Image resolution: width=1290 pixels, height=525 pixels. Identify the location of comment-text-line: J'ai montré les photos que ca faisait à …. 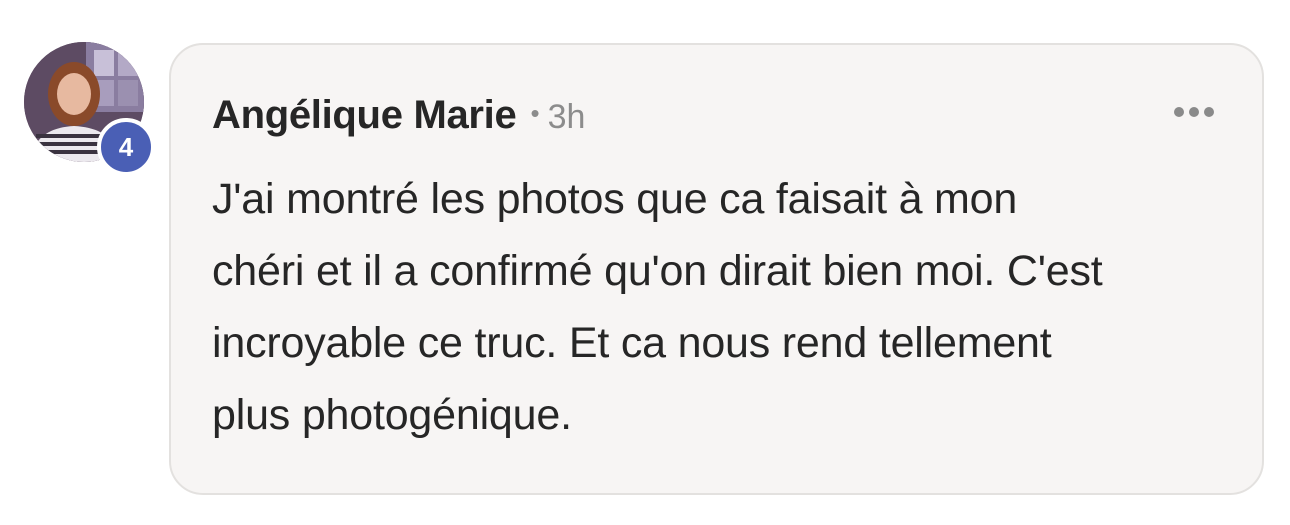
(615, 199).